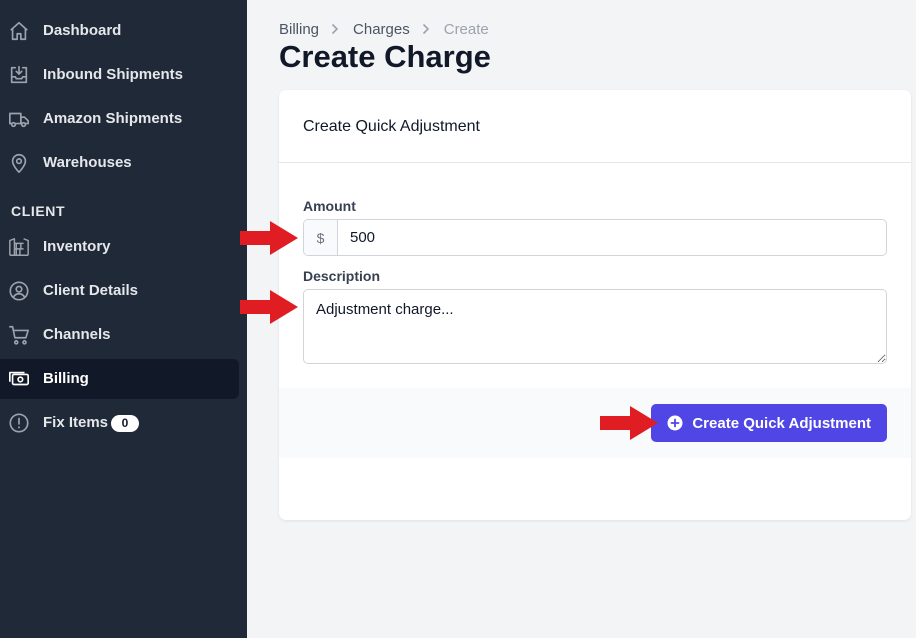 The image size is (916, 638). I want to click on sidebar-item-label: Fix Items, so click(76, 422).